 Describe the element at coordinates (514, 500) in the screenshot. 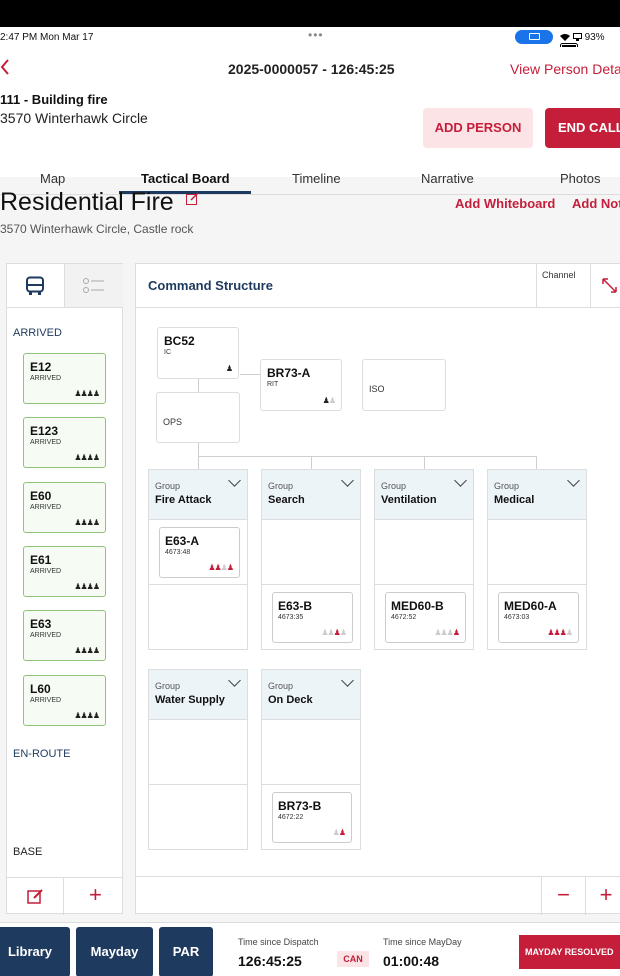

I see `group-name: Medical` at that location.